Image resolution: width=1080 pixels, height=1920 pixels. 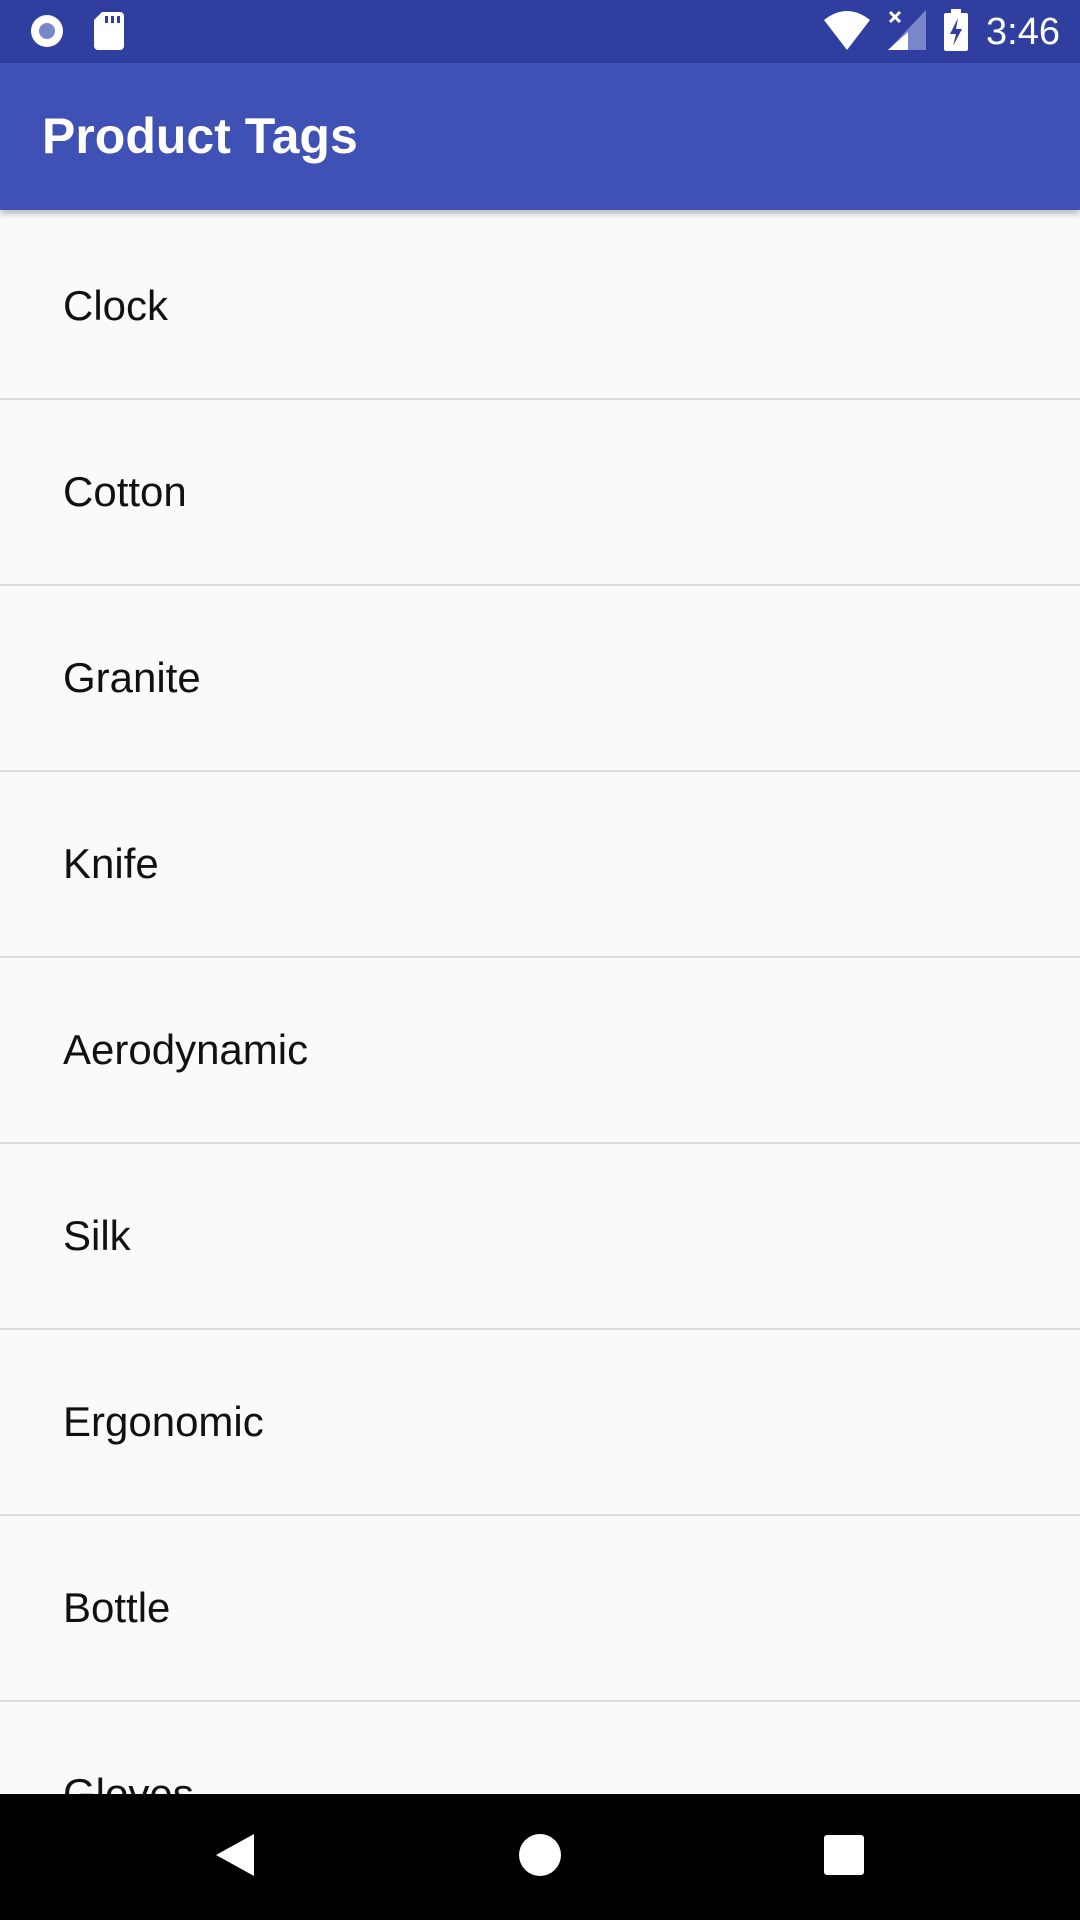 I want to click on home-button, so click(x=540, y=1857).